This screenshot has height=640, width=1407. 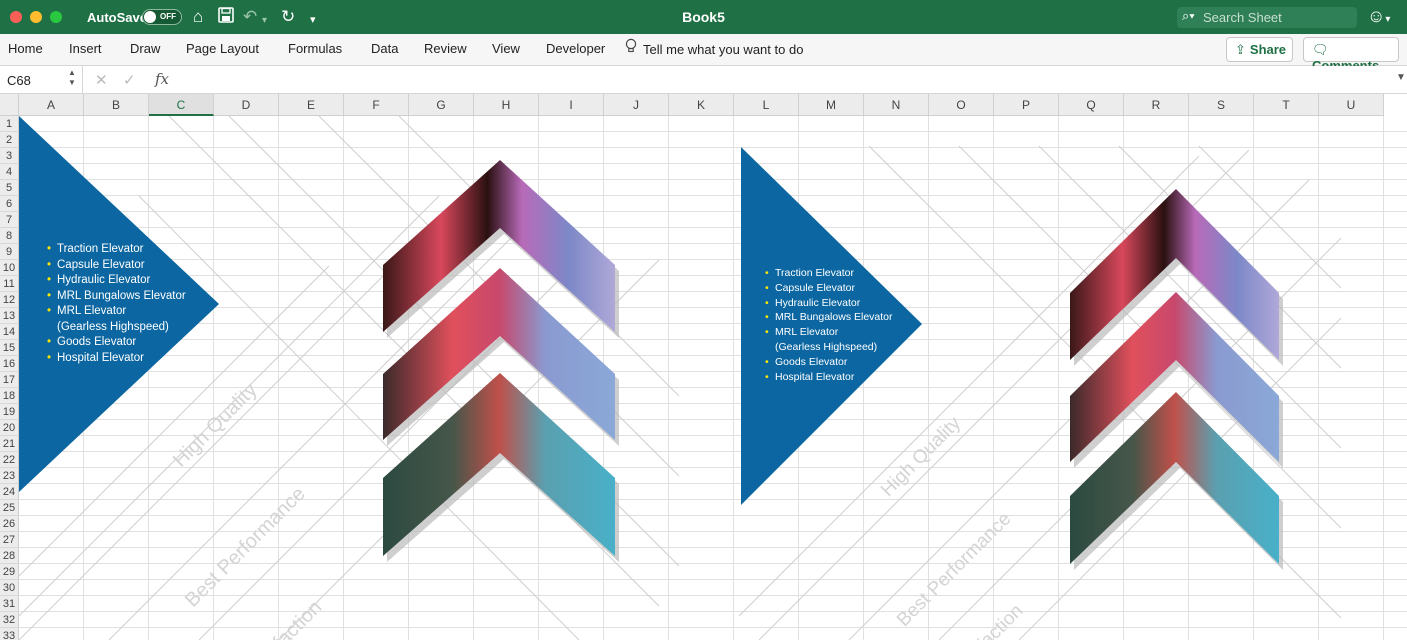 I want to click on expand-formula-bar-icon: ▼, so click(x=1401, y=77).